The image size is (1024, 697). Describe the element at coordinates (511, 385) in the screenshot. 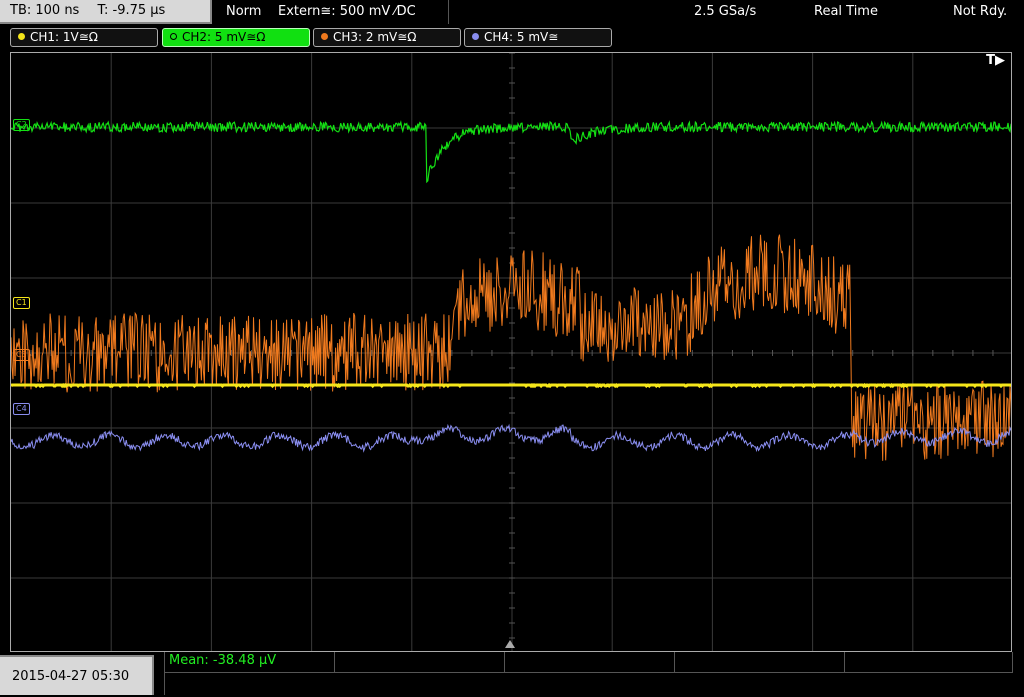

I see `ch1-waveform` at that location.